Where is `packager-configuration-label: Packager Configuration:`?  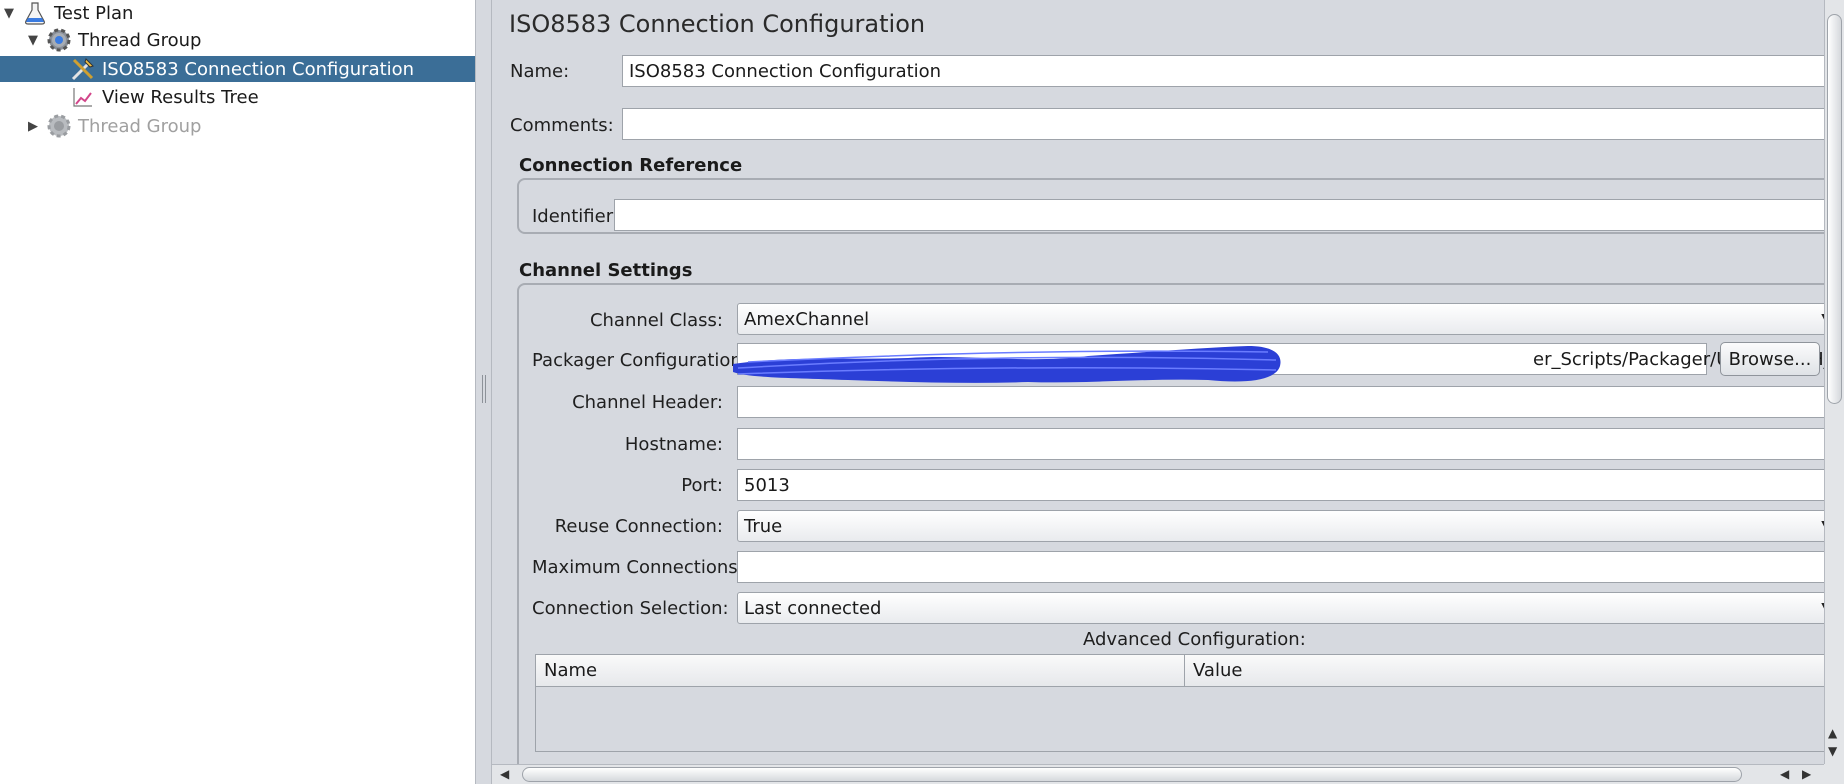
packager-configuration-label: Packager Configuration: is located at coordinates (640, 360).